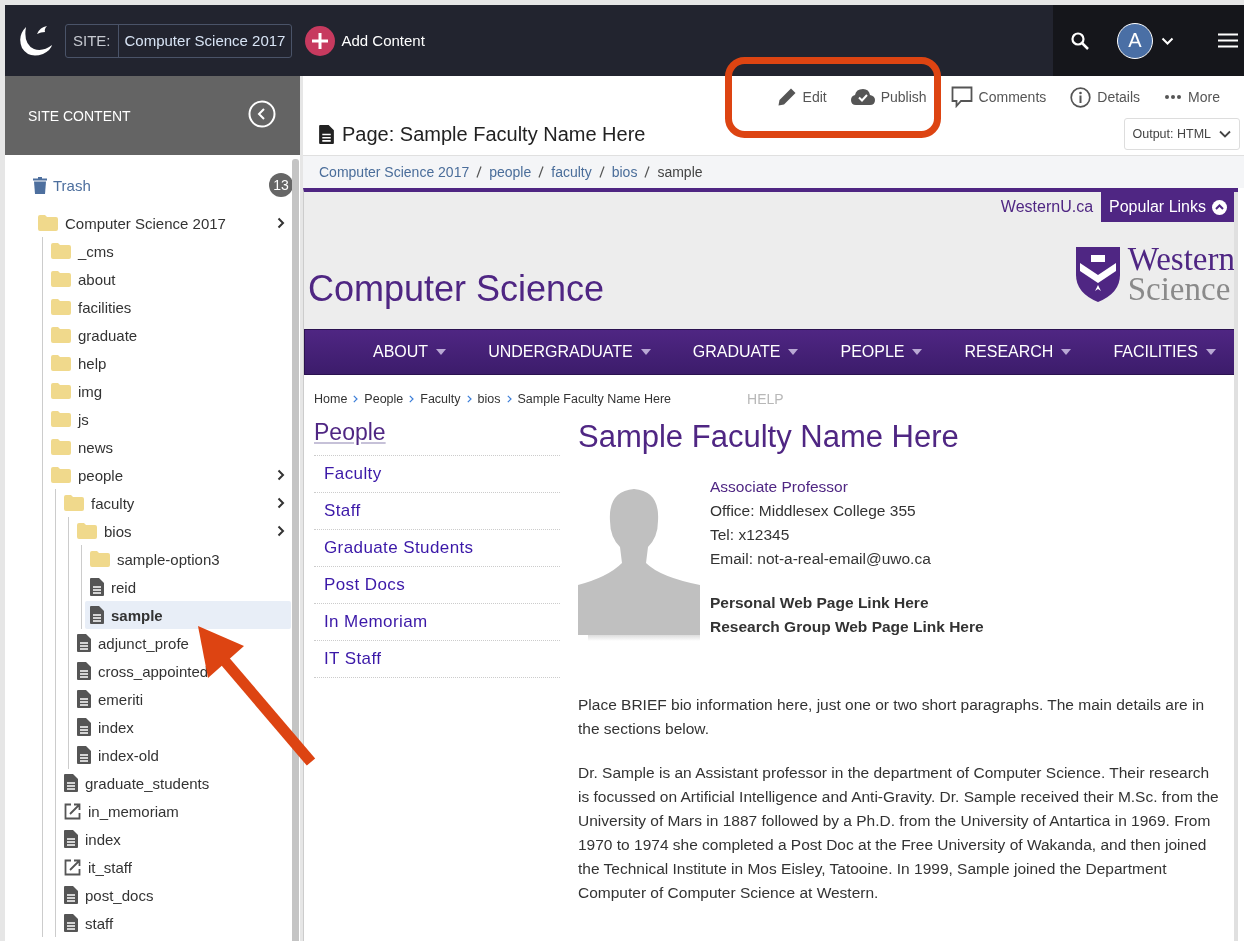  What do you see at coordinates (819, 602) in the screenshot?
I see `web-page-link: Personal Web Page Link Here` at bounding box center [819, 602].